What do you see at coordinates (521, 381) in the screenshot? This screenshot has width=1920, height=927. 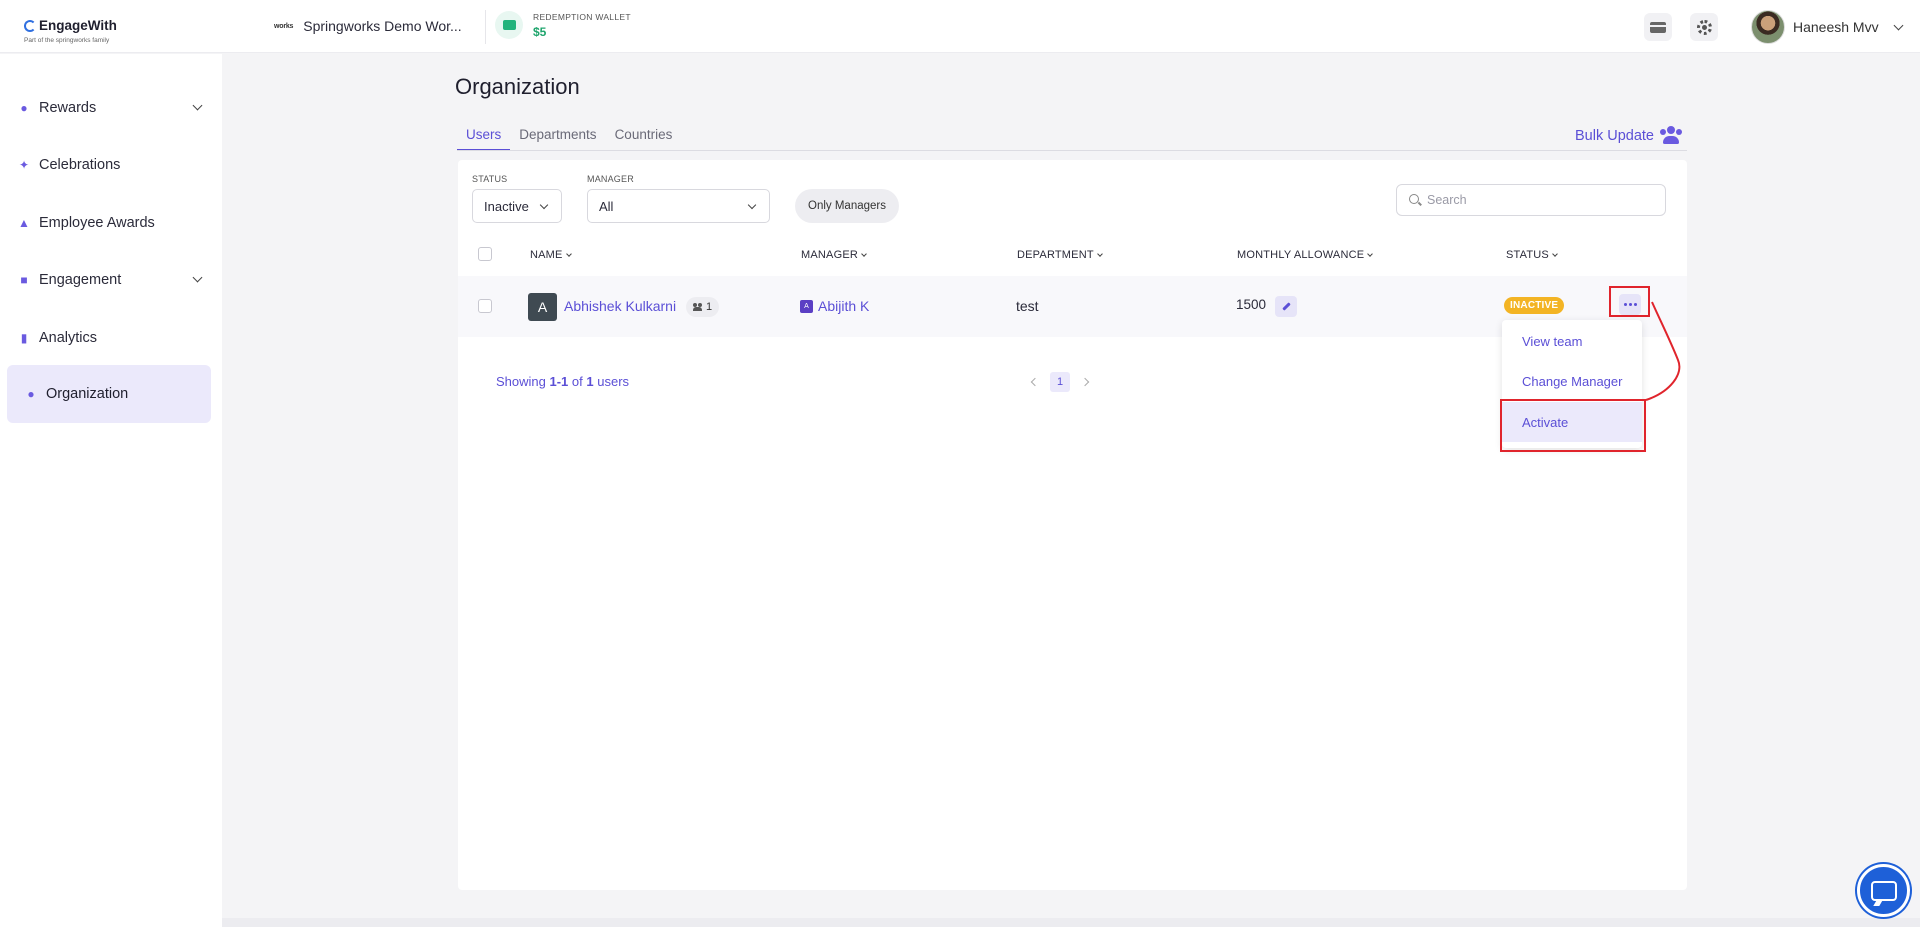 I see `showing-prefix: Showing` at bounding box center [521, 381].